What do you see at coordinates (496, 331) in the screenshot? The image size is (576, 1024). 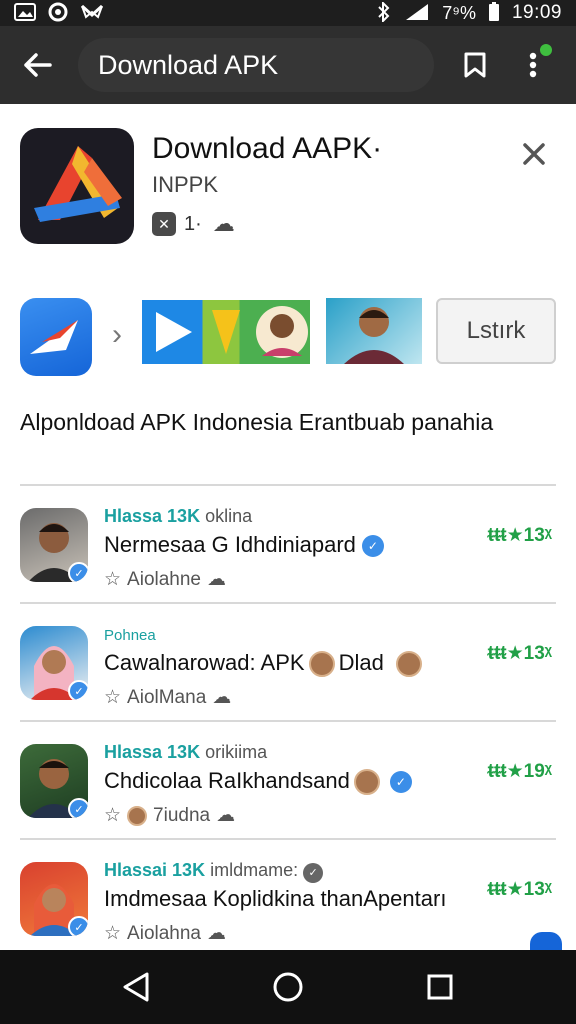 I see `list-button: Lstırk` at bounding box center [496, 331].